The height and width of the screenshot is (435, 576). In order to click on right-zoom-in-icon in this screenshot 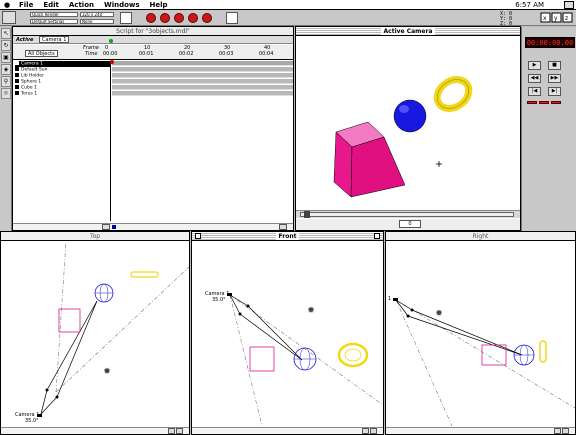, I will do `click(565, 431)`.